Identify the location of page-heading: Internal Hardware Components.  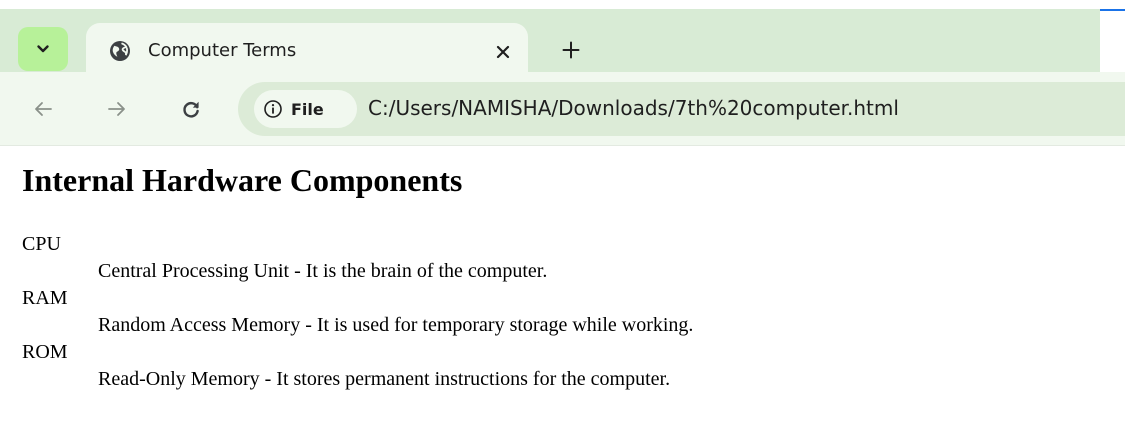
(242, 180).